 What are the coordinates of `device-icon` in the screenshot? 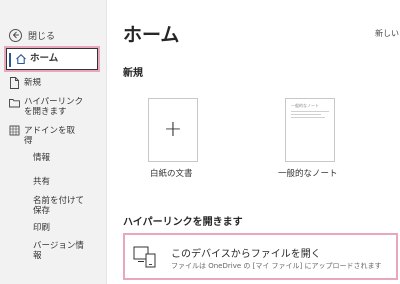 It's located at (145, 259).